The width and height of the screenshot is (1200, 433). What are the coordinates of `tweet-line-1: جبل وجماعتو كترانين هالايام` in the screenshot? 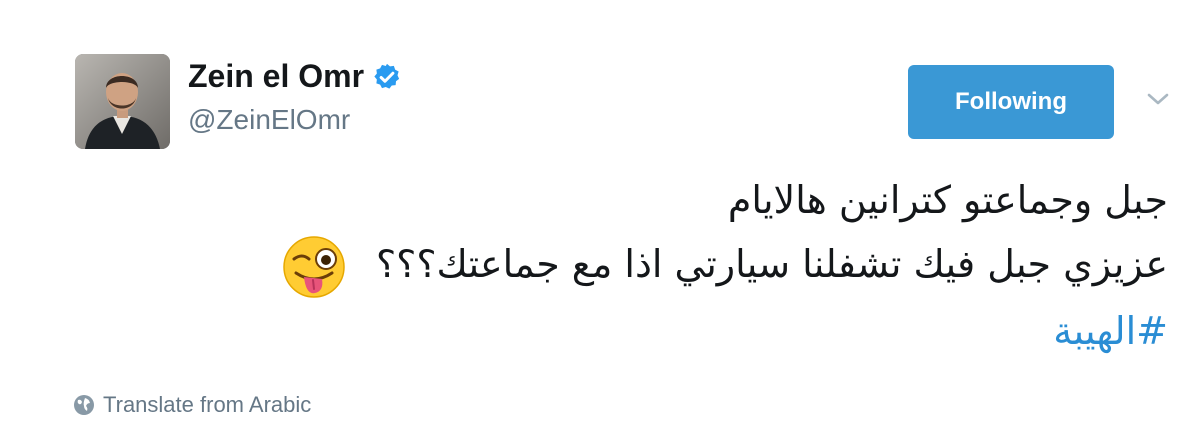 It's located at (947, 200).